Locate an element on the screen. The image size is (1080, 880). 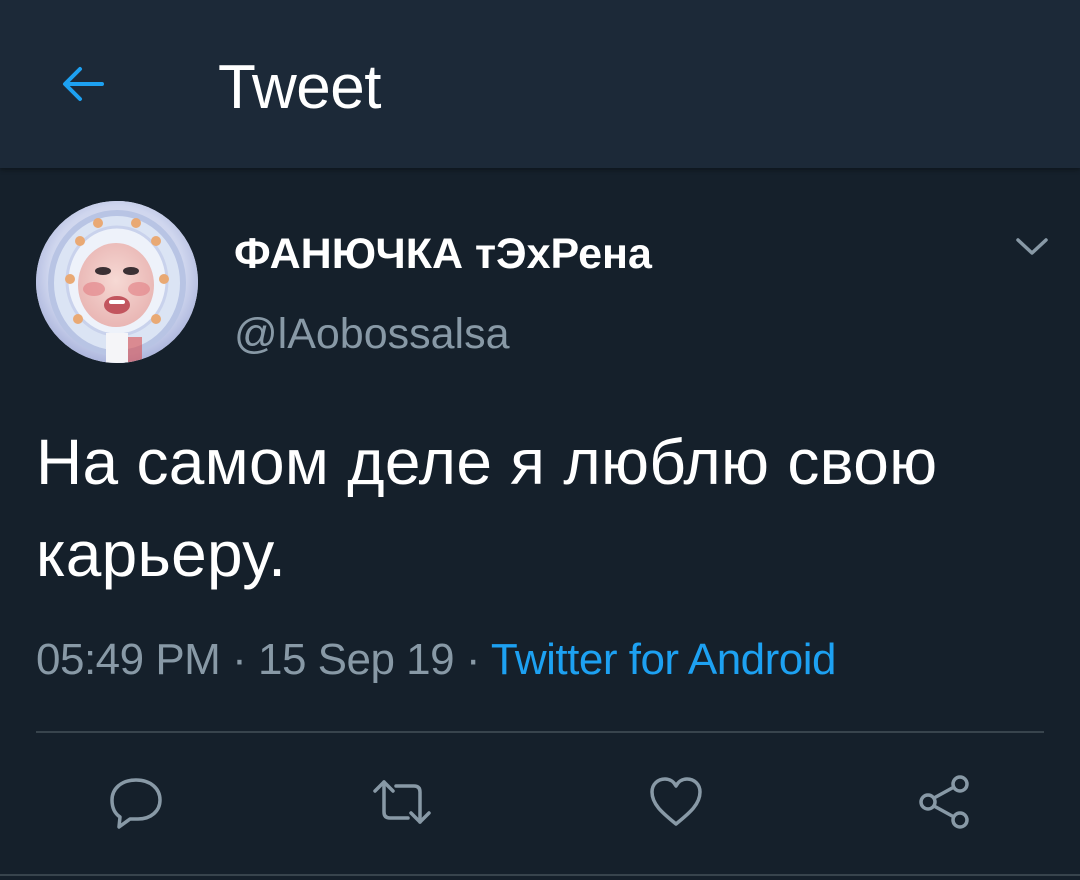
retweet-icon is located at coordinates (402, 802).